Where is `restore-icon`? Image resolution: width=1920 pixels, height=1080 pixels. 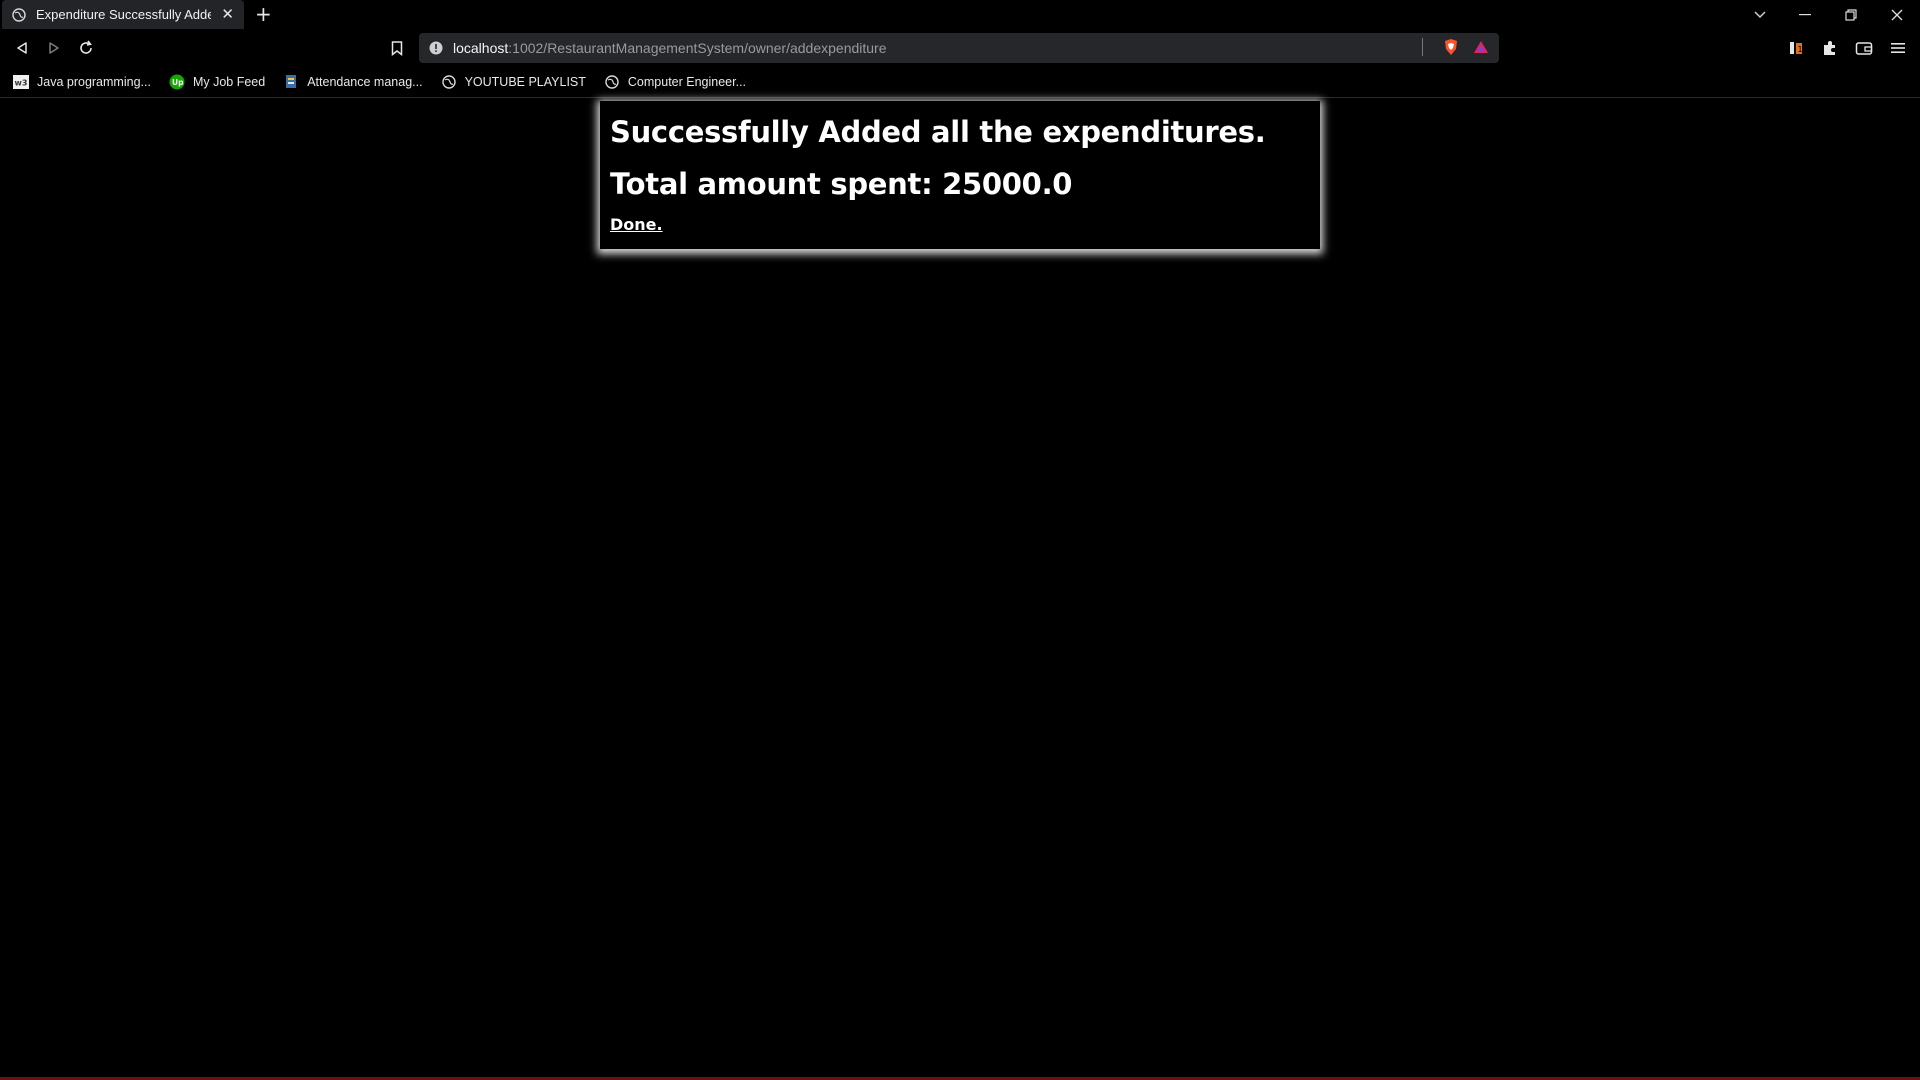
restore-icon is located at coordinates (1851, 14).